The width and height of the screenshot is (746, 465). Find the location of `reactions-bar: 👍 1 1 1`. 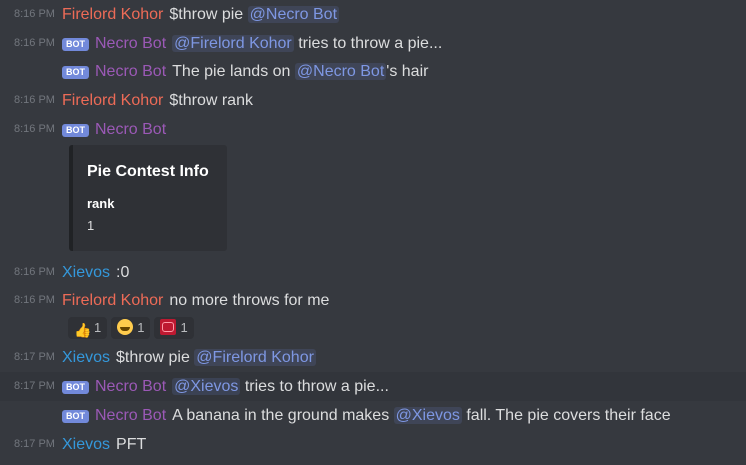

reactions-bar: 👍 1 1 1 is located at coordinates (133, 328).